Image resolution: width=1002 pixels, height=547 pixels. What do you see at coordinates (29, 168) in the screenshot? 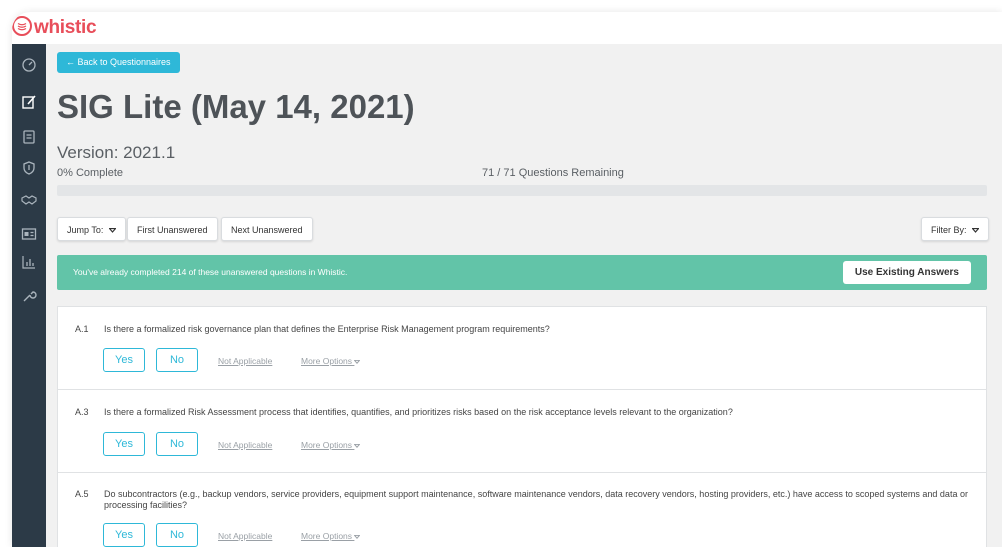
I see `shield-icon` at bounding box center [29, 168].